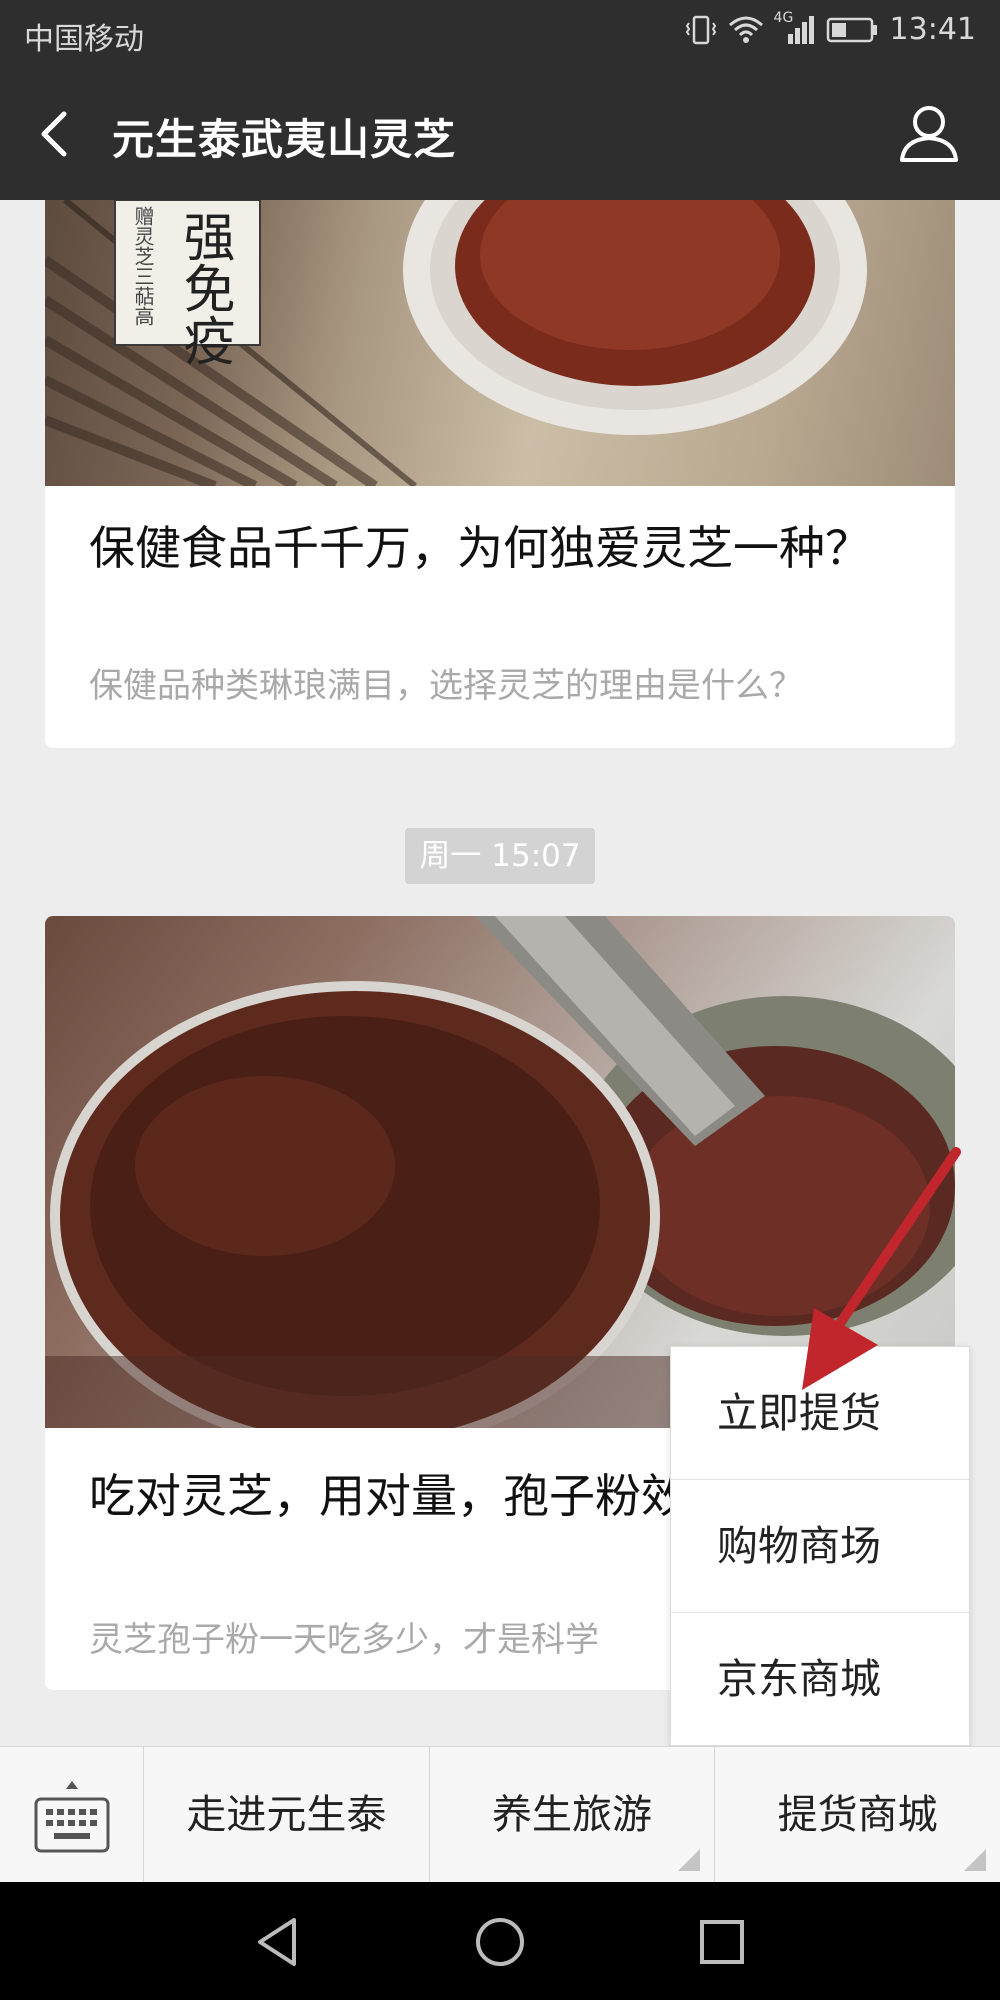  I want to click on recents-square-icon, so click(722, 1942).